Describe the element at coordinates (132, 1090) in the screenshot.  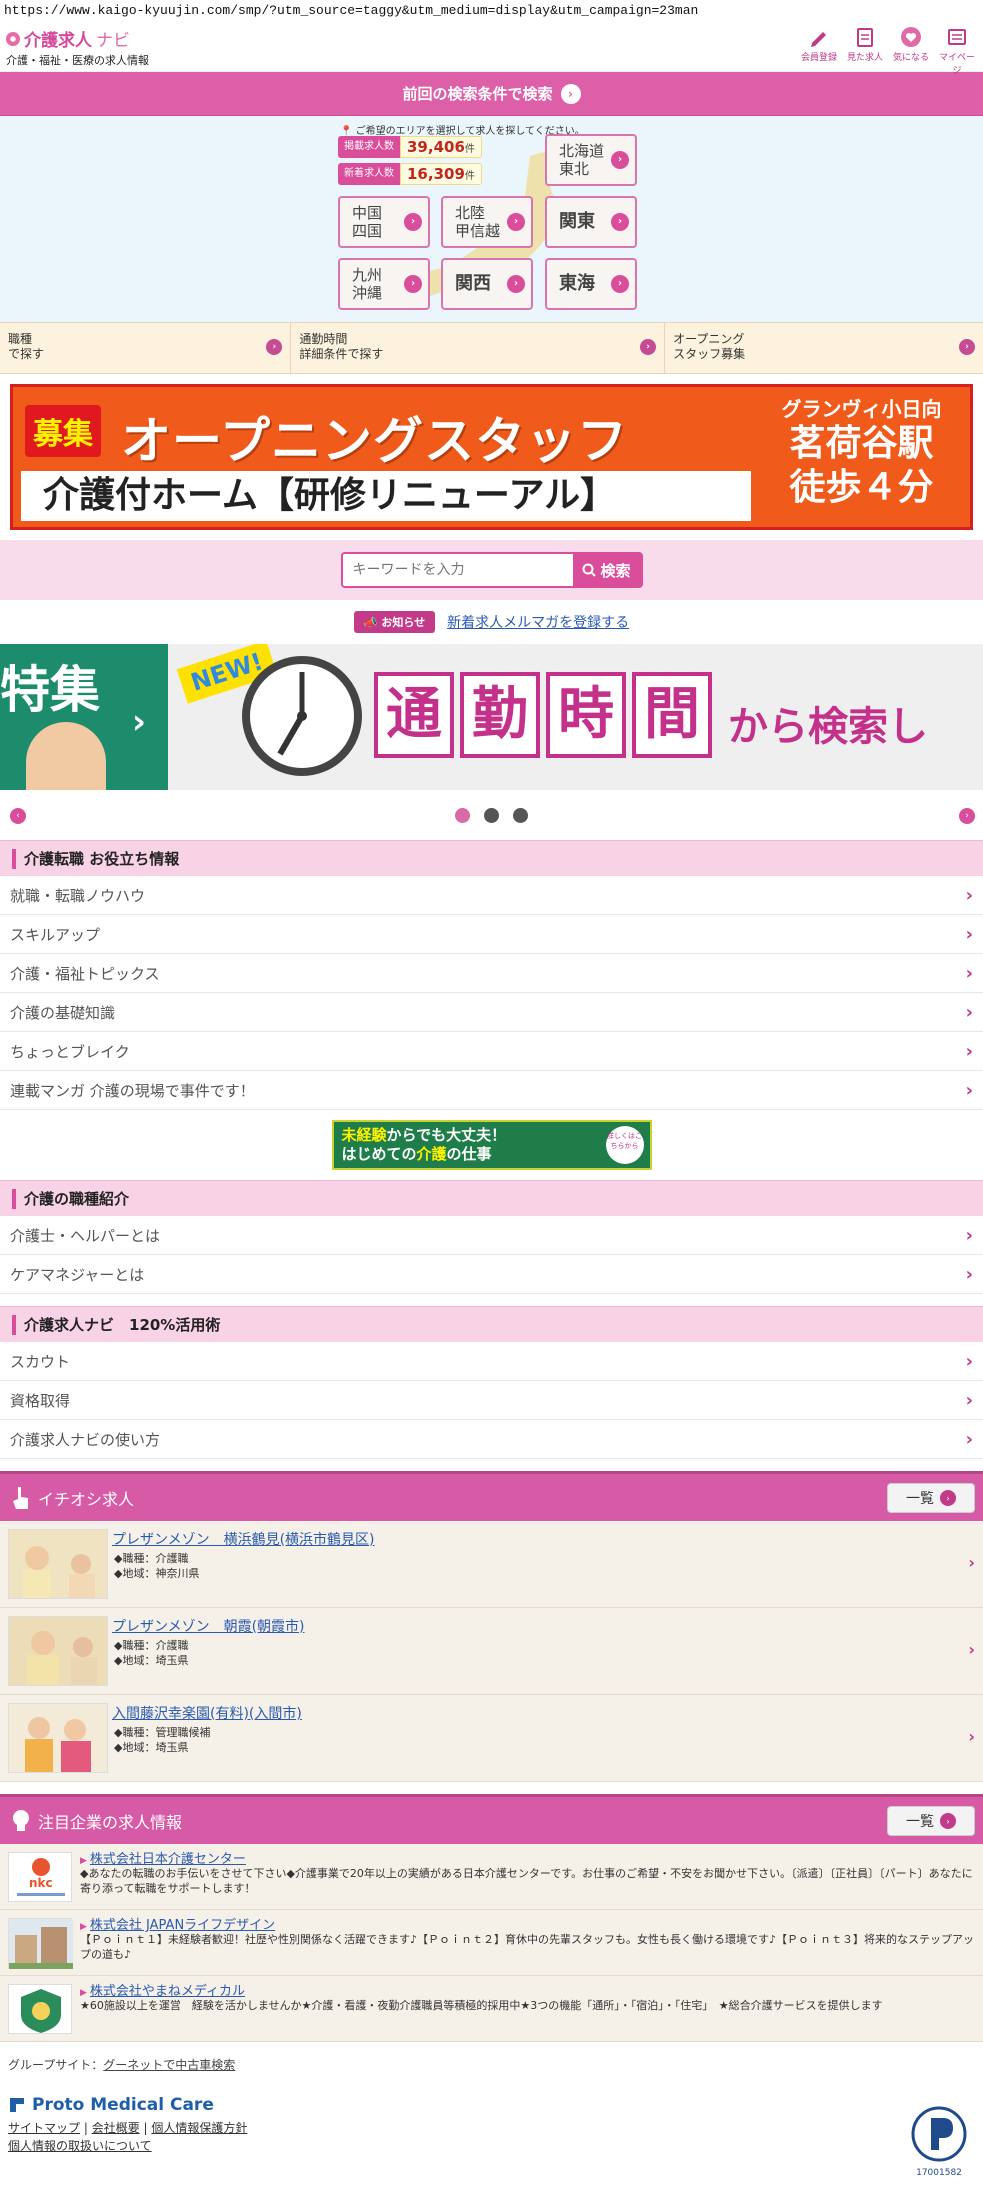
I see `list-item-label: 連載マンガ 介護の現場で事件です！` at that location.